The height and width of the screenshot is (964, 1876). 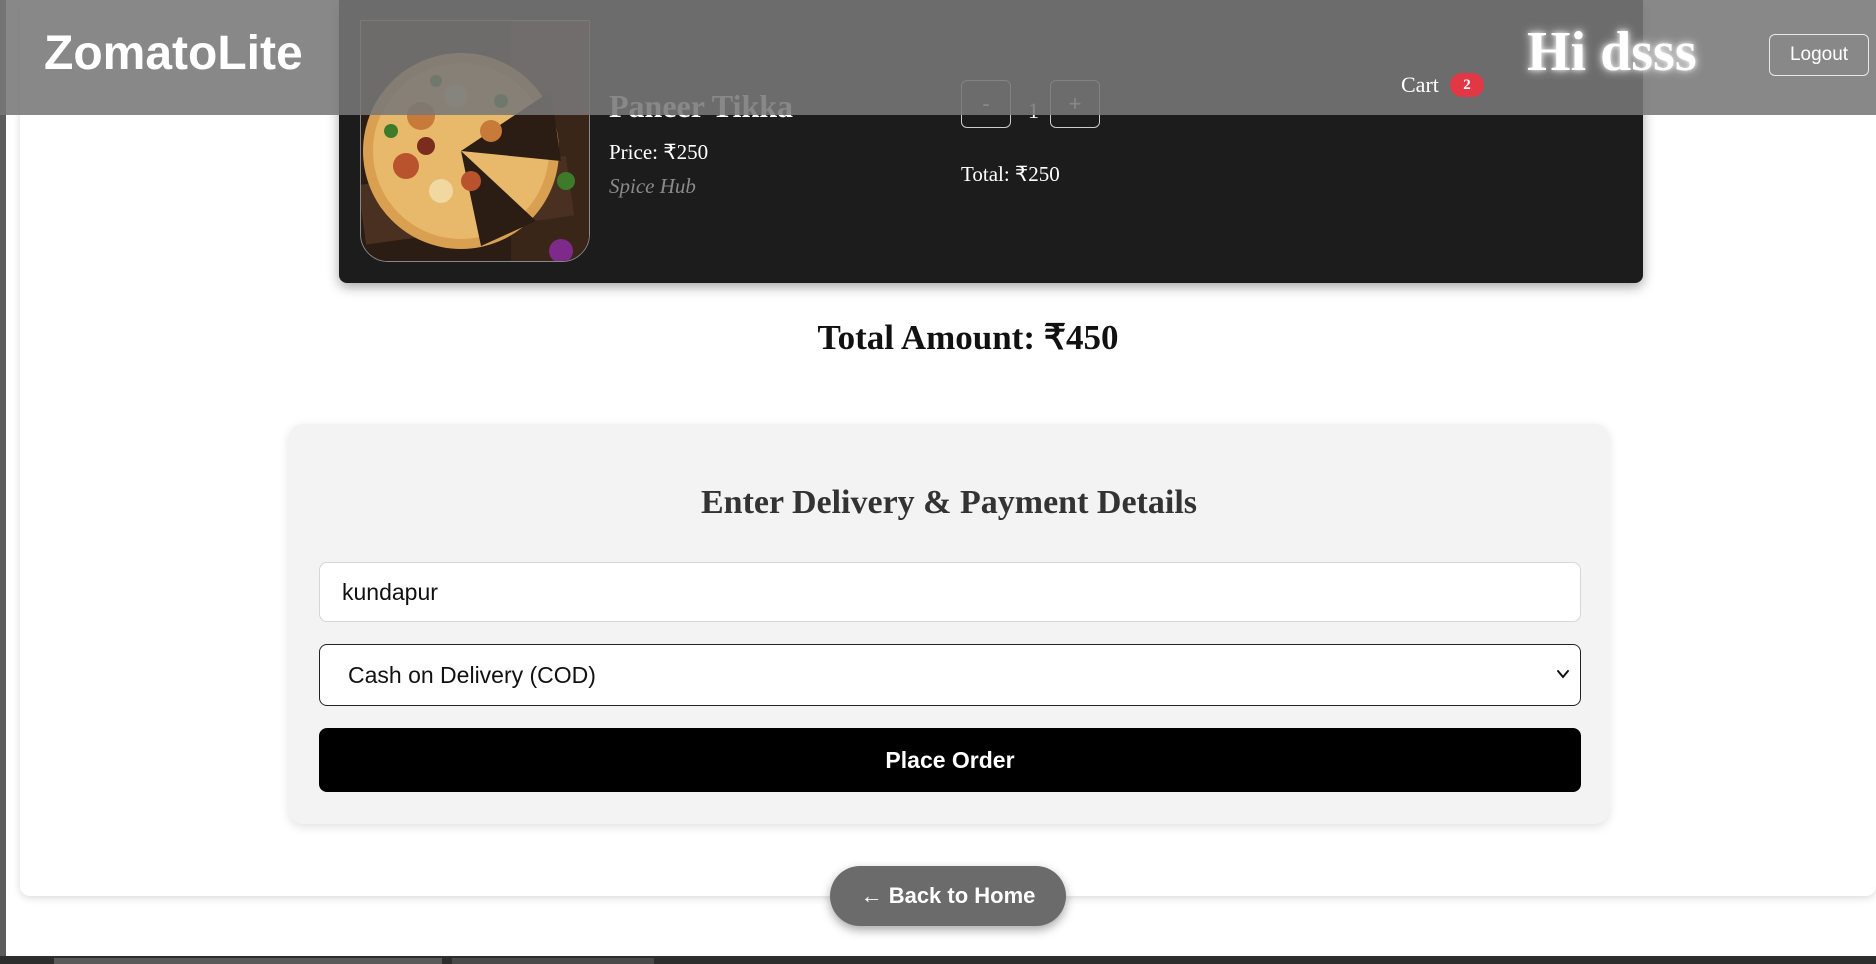 What do you see at coordinates (938, 57) in the screenshot?
I see `top-navbar: ZomatoLite Cart 2 Hi dsss Logout` at bounding box center [938, 57].